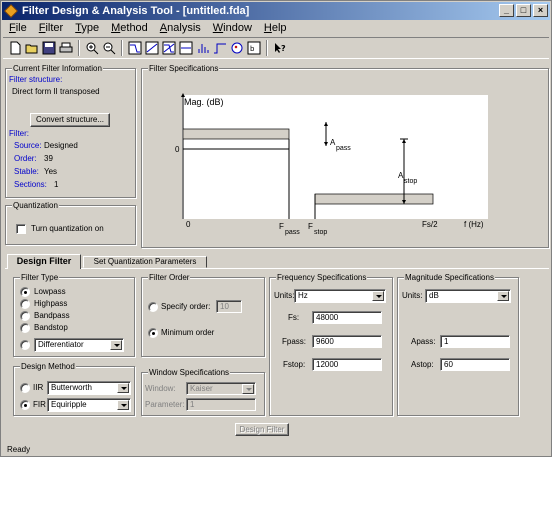 This screenshot has height=517, width=552. I want to click on apass-input: 1, so click(475, 341).